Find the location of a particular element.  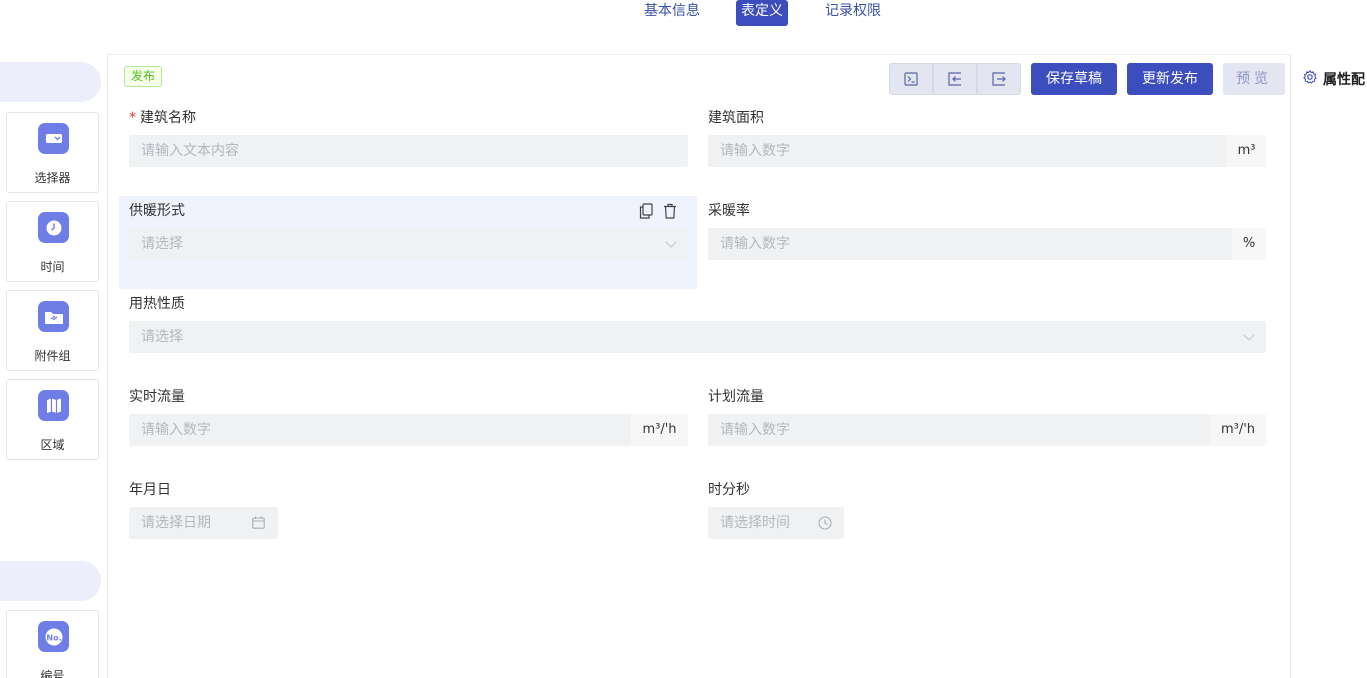

delete-icon is located at coordinates (670, 211).